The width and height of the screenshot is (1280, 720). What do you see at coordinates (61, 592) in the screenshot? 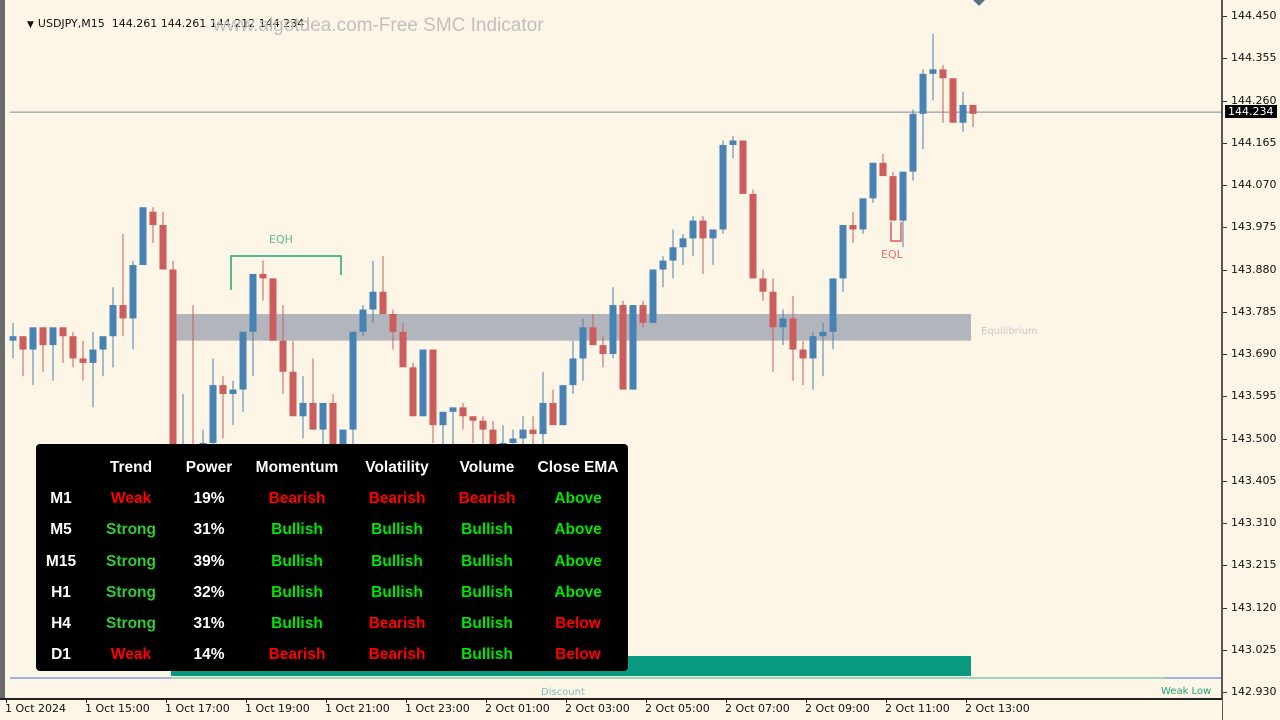
I see `cell-tf: H1` at bounding box center [61, 592].